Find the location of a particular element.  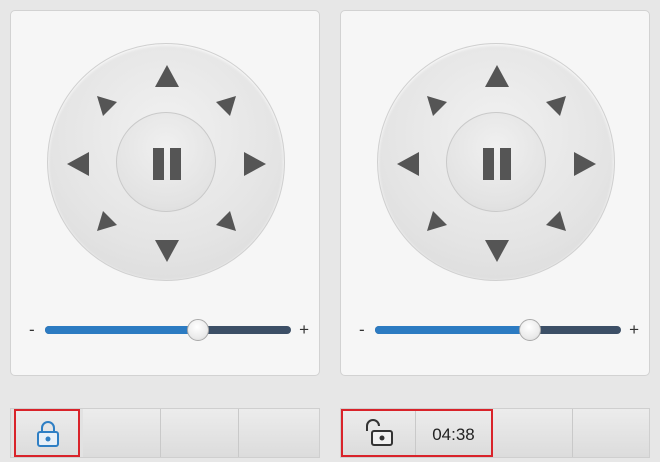

toolbar-right: 04:38 is located at coordinates (495, 433).